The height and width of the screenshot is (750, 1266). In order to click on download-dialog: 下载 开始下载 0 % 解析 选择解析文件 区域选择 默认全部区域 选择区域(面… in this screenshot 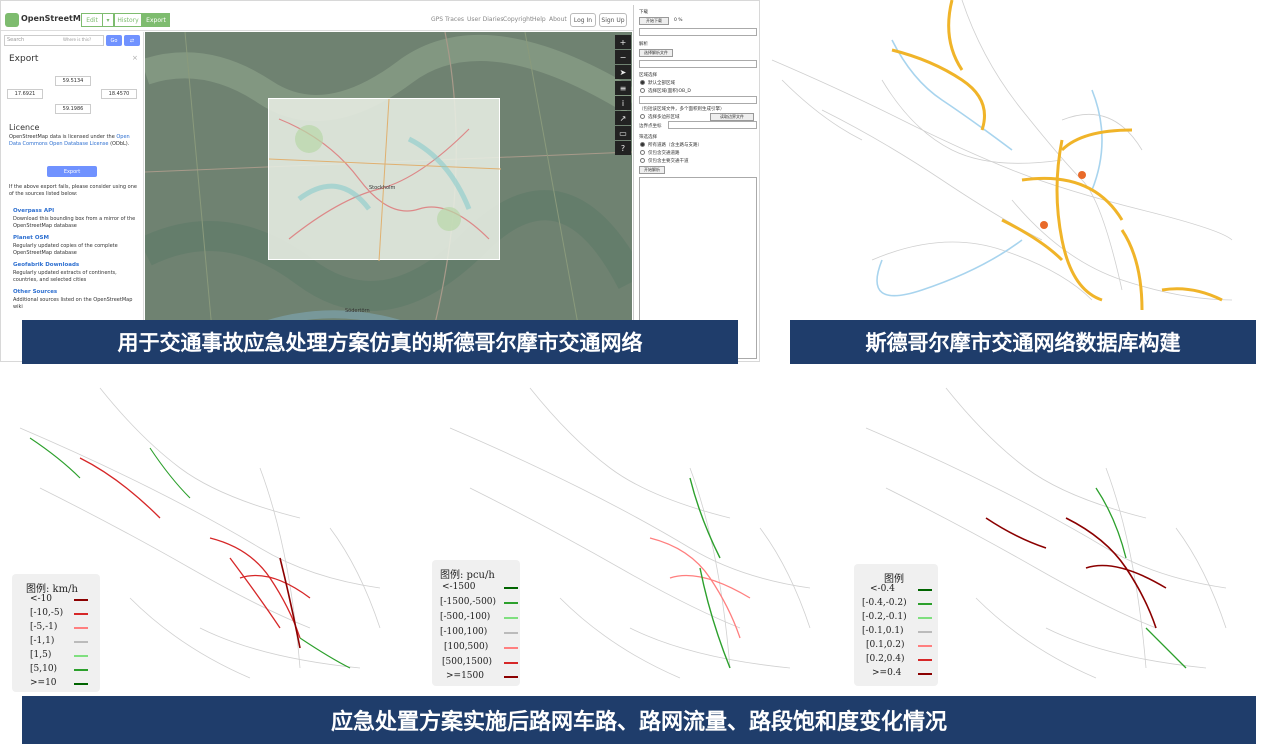, I will do `click(696, 183)`.